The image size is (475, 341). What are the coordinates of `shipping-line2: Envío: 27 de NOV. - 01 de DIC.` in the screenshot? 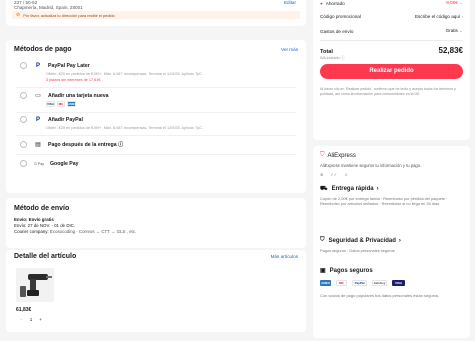 It's located at (45, 225).